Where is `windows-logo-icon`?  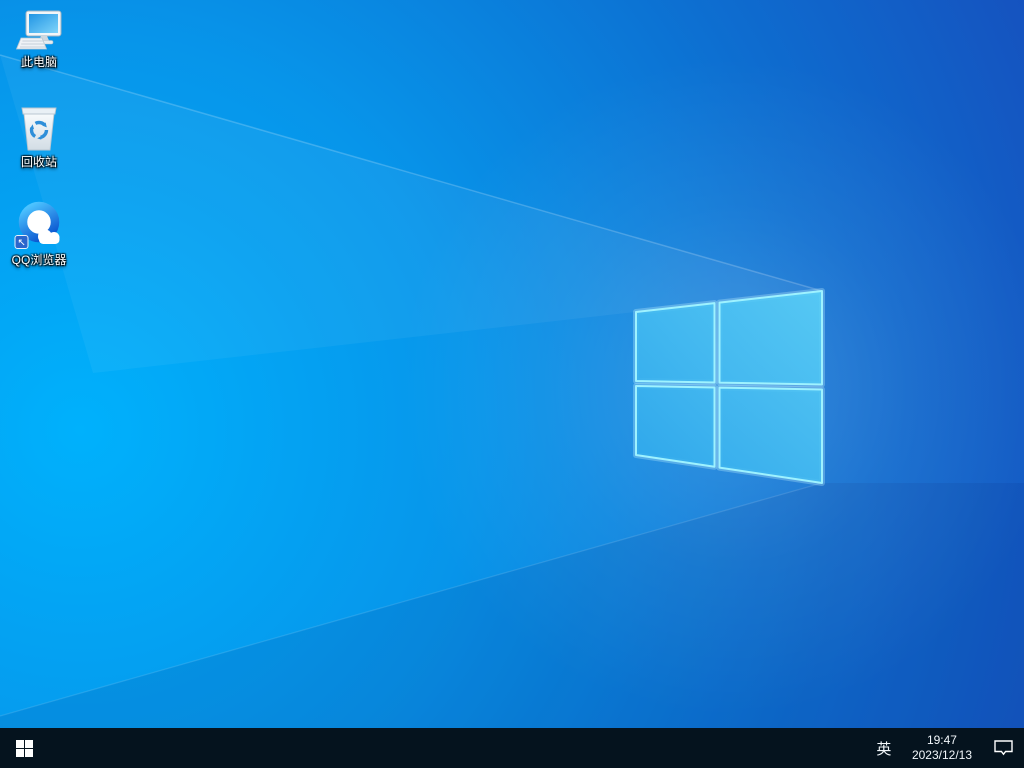
windows-logo-icon is located at coordinates (24, 748).